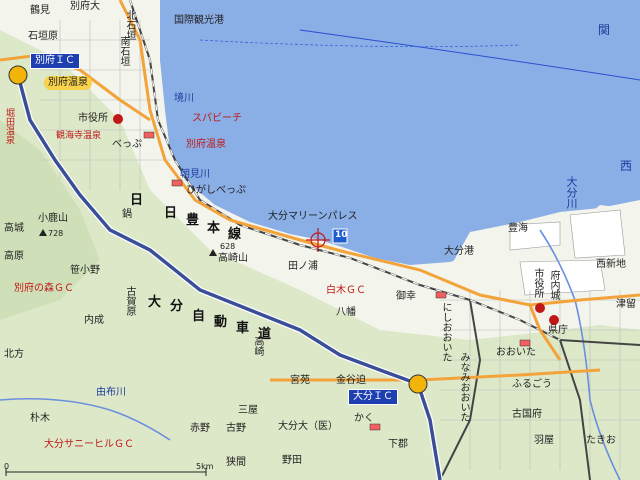 The height and width of the screenshot is (480, 640). Describe the element at coordinates (516, 352) in the screenshot. I see `label-oita-station: おおいた` at that location.